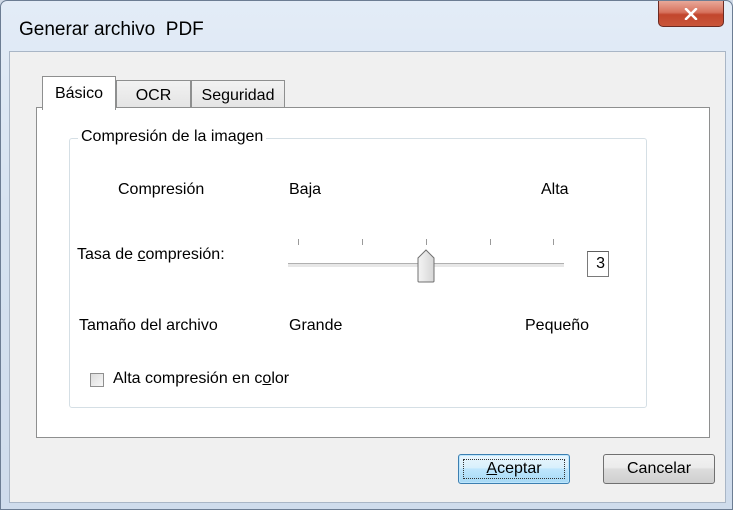  I want to click on tab-basico: Básico, so click(79, 93).